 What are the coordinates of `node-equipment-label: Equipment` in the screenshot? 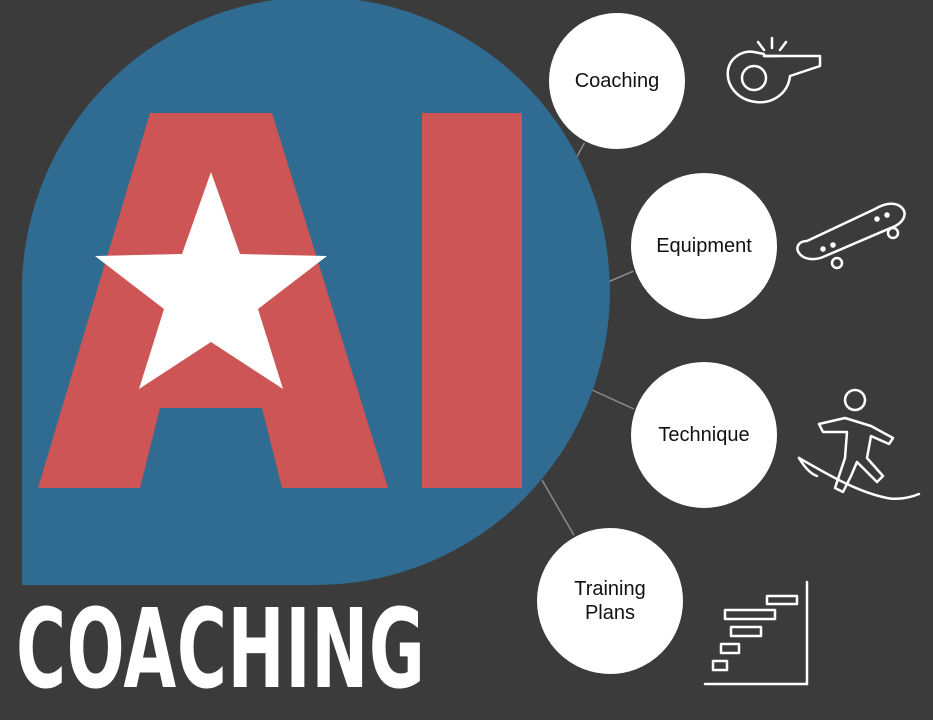 It's located at (704, 246).